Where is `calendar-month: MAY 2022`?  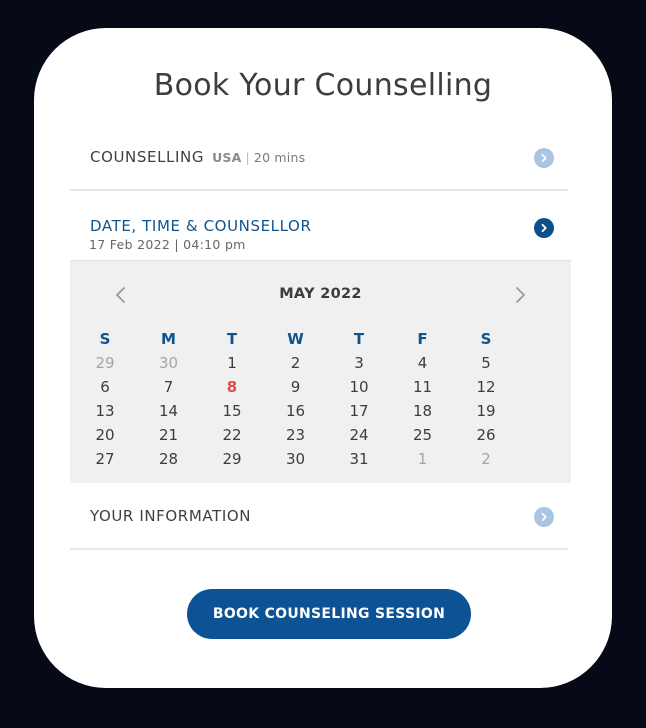 calendar-month: MAY 2022 is located at coordinates (320, 294).